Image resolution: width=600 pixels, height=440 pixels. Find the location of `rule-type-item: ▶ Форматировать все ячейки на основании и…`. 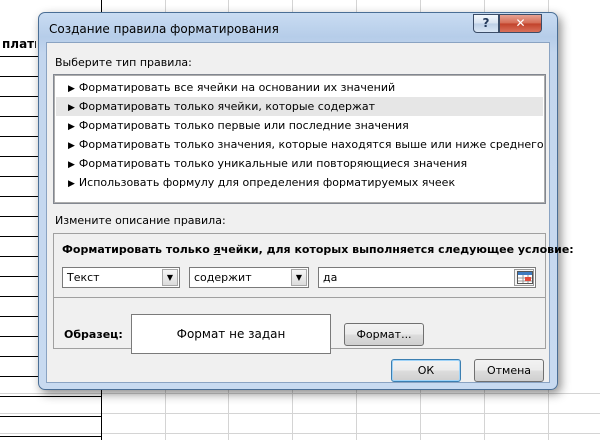

rule-type-item: ▶ Форматировать все ячейки на основании и… is located at coordinates (299, 87).